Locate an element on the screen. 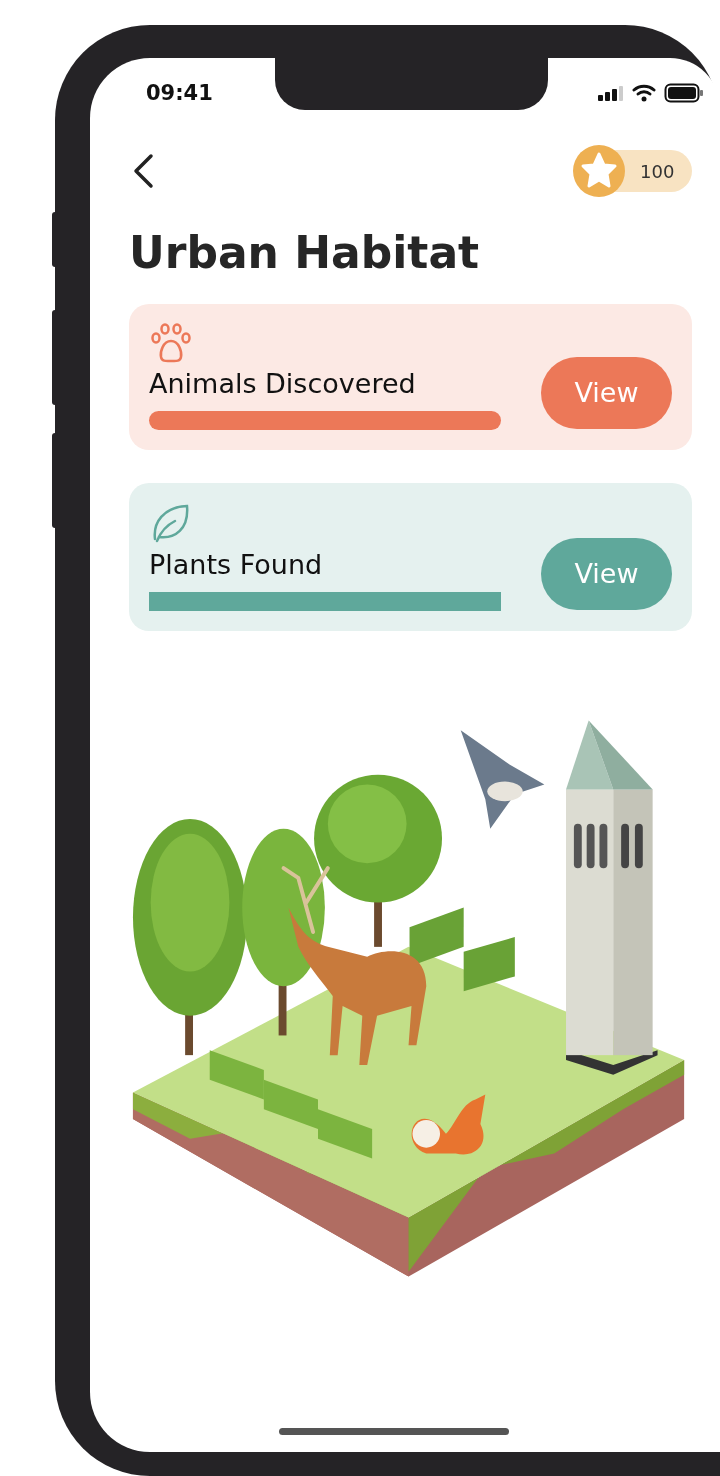 This screenshot has width=720, height=1476. signal-icon is located at coordinates (611, 93).